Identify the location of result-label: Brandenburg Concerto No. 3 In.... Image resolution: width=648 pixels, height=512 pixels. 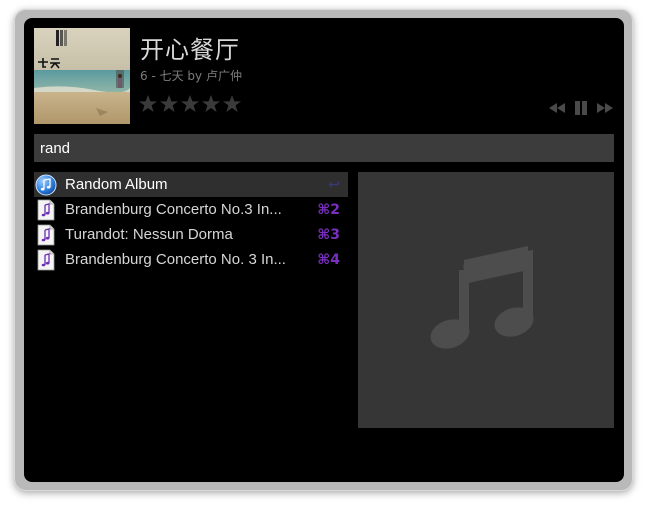
(175, 259).